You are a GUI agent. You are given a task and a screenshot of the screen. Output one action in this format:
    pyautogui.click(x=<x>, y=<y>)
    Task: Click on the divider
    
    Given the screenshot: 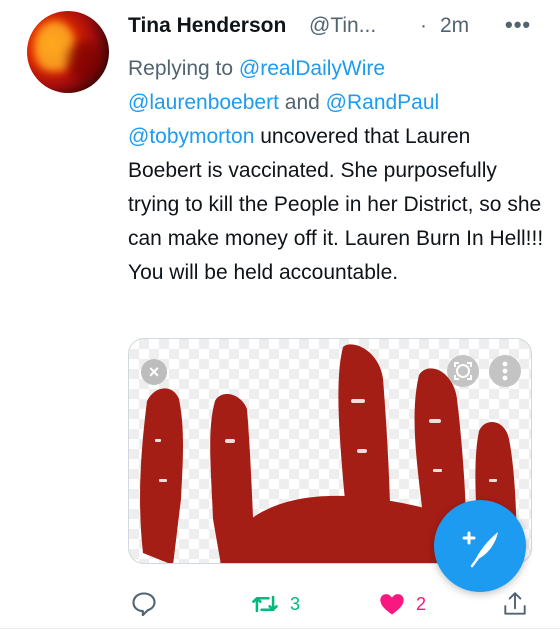 What is the action you would take?
    pyautogui.click(x=280, y=628)
    